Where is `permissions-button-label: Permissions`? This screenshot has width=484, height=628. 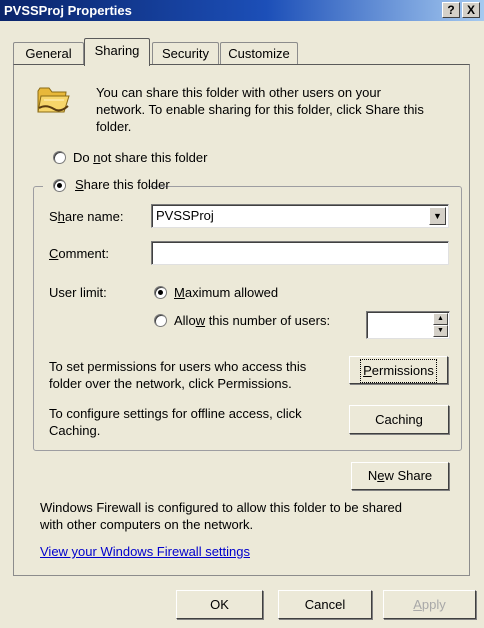
permissions-button-label: Permissions is located at coordinates (398, 371).